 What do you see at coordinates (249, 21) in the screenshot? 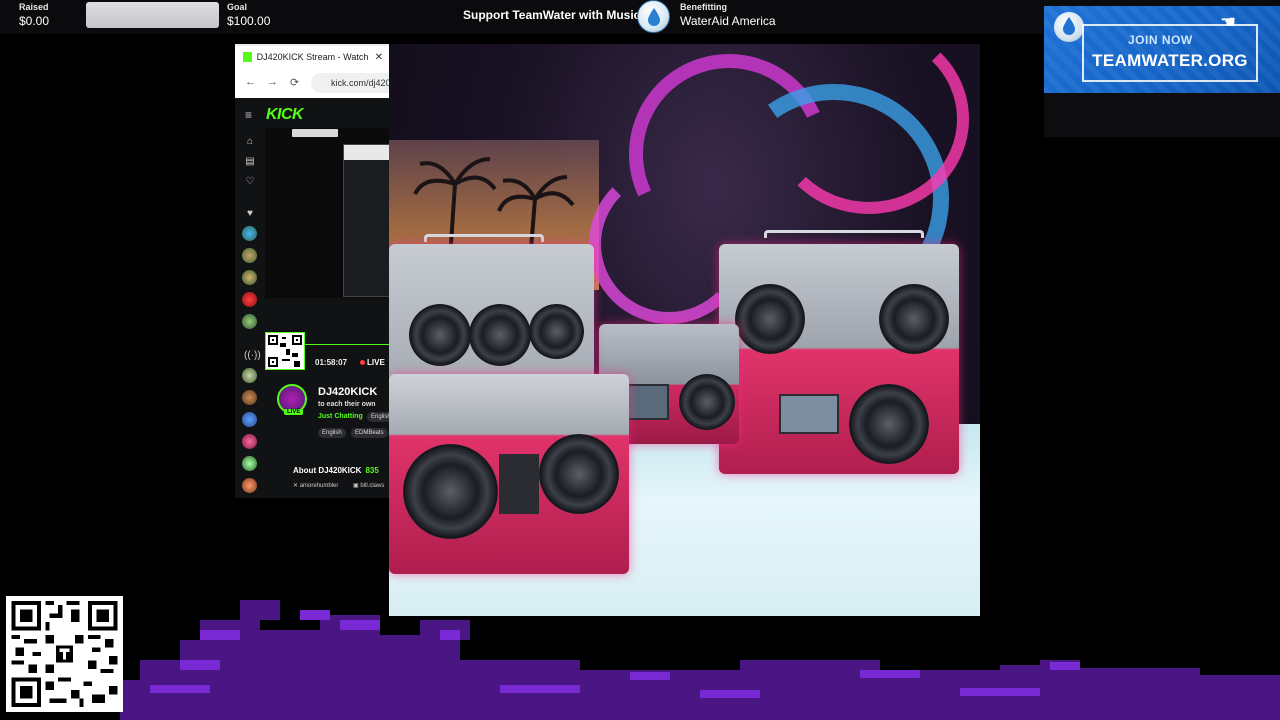
I see `goal-value: $100.00` at bounding box center [249, 21].